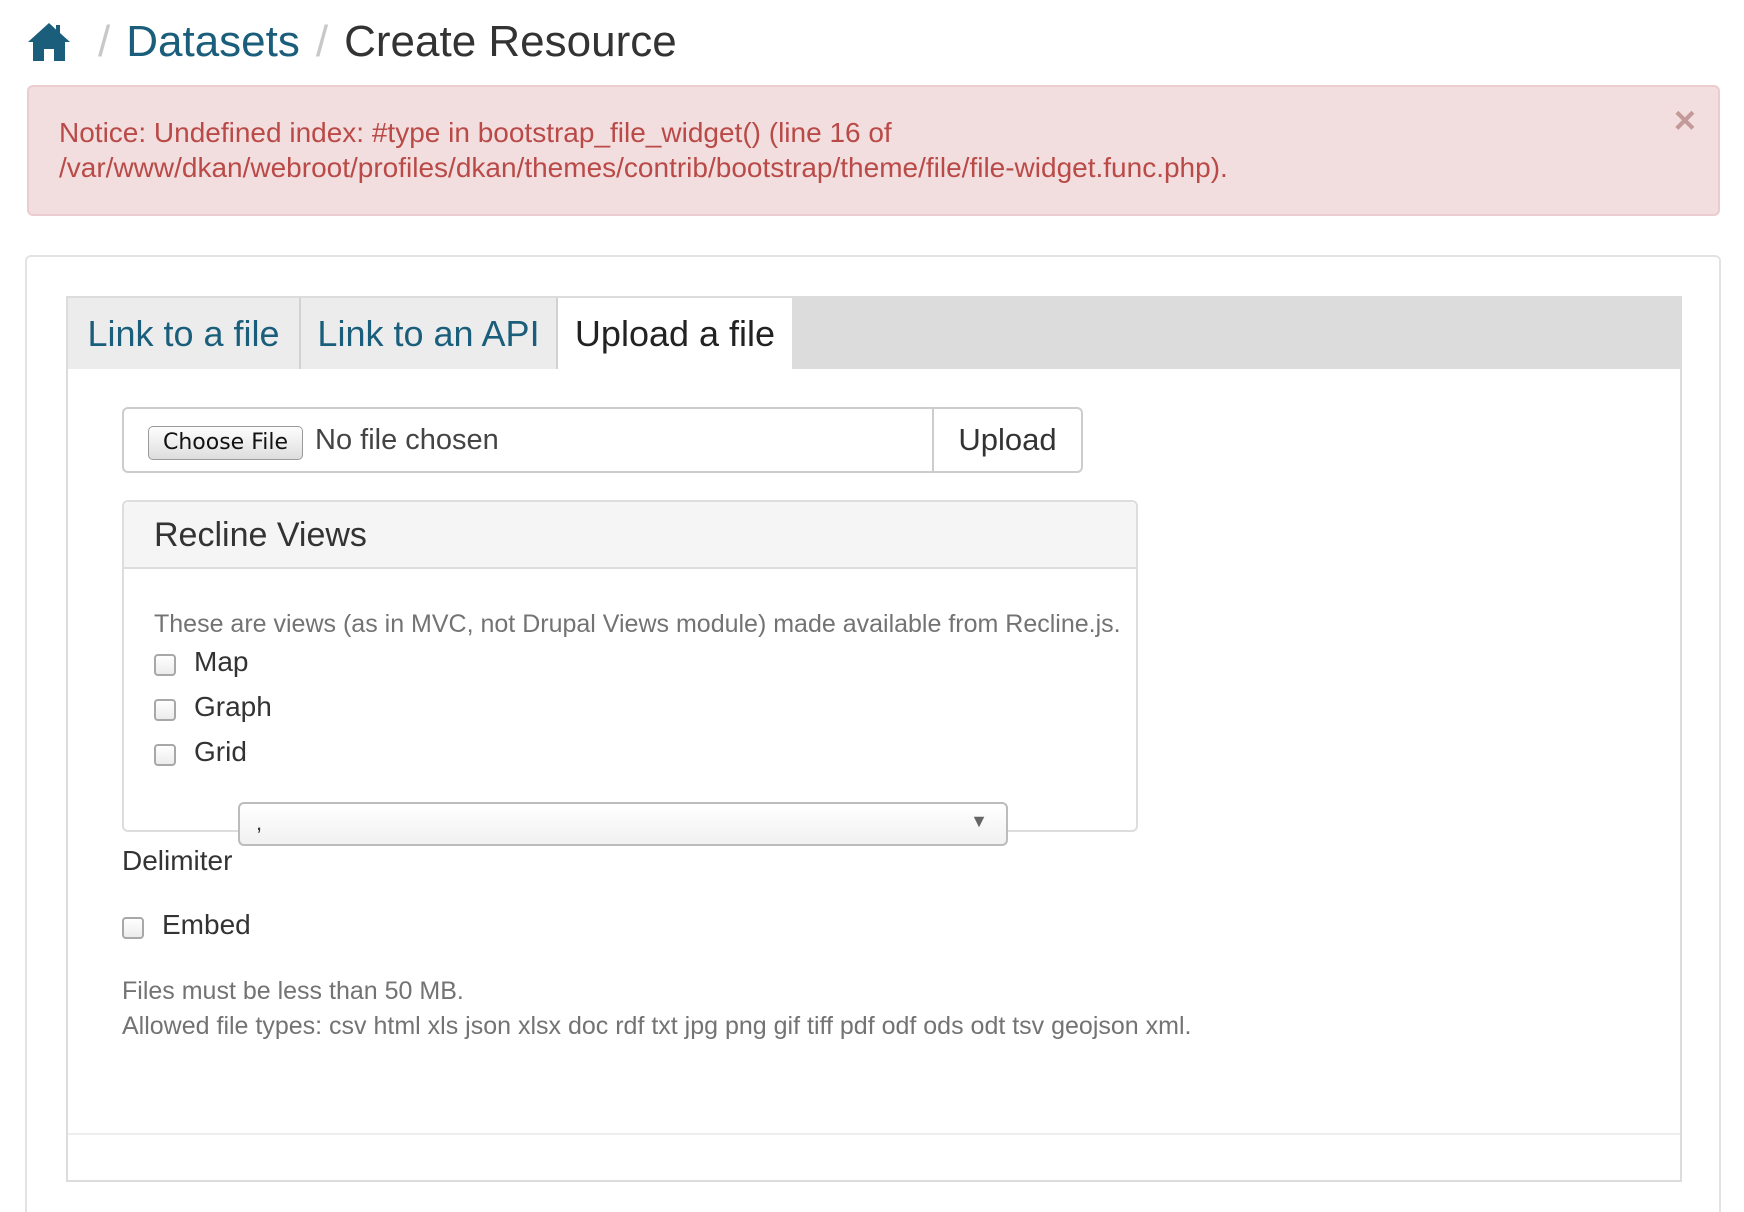 This screenshot has width=1744, height=1212. I want to click on breadcrumb: / Datasets / Create Resource, so click(351, 42).